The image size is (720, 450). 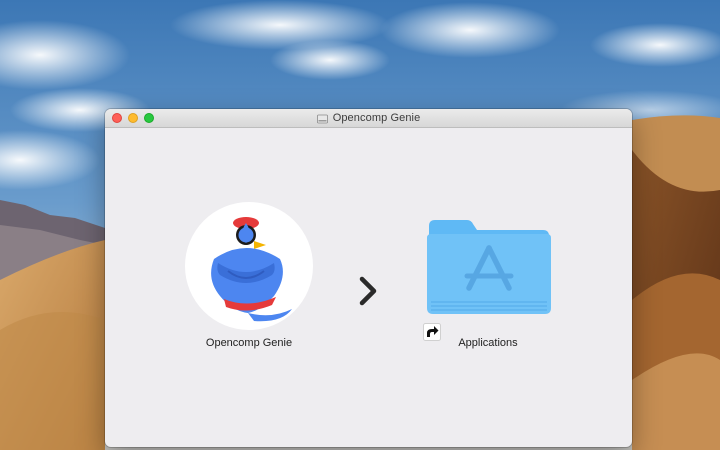 I want to click on applications-folder-icon, so click(x=488, y=267).